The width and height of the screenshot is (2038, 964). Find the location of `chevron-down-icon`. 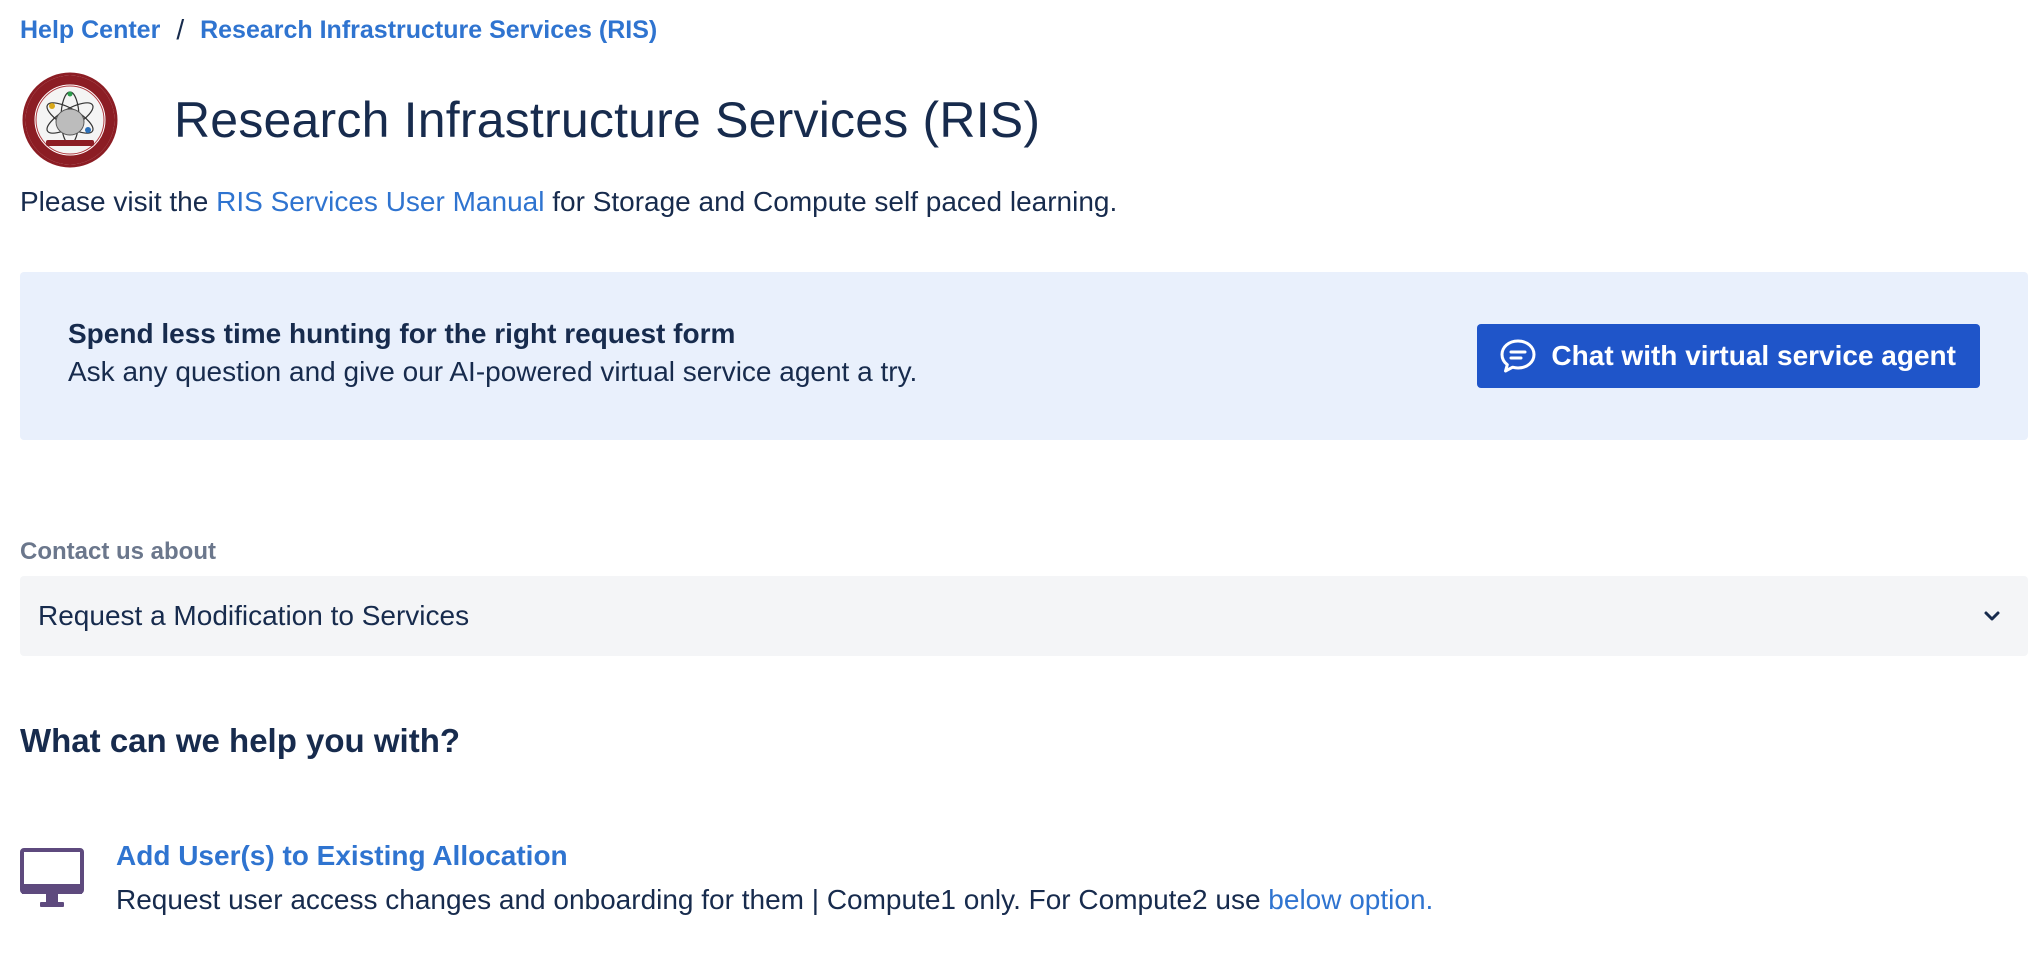

chevron-down-icon is located at coordinates (1992, 616).